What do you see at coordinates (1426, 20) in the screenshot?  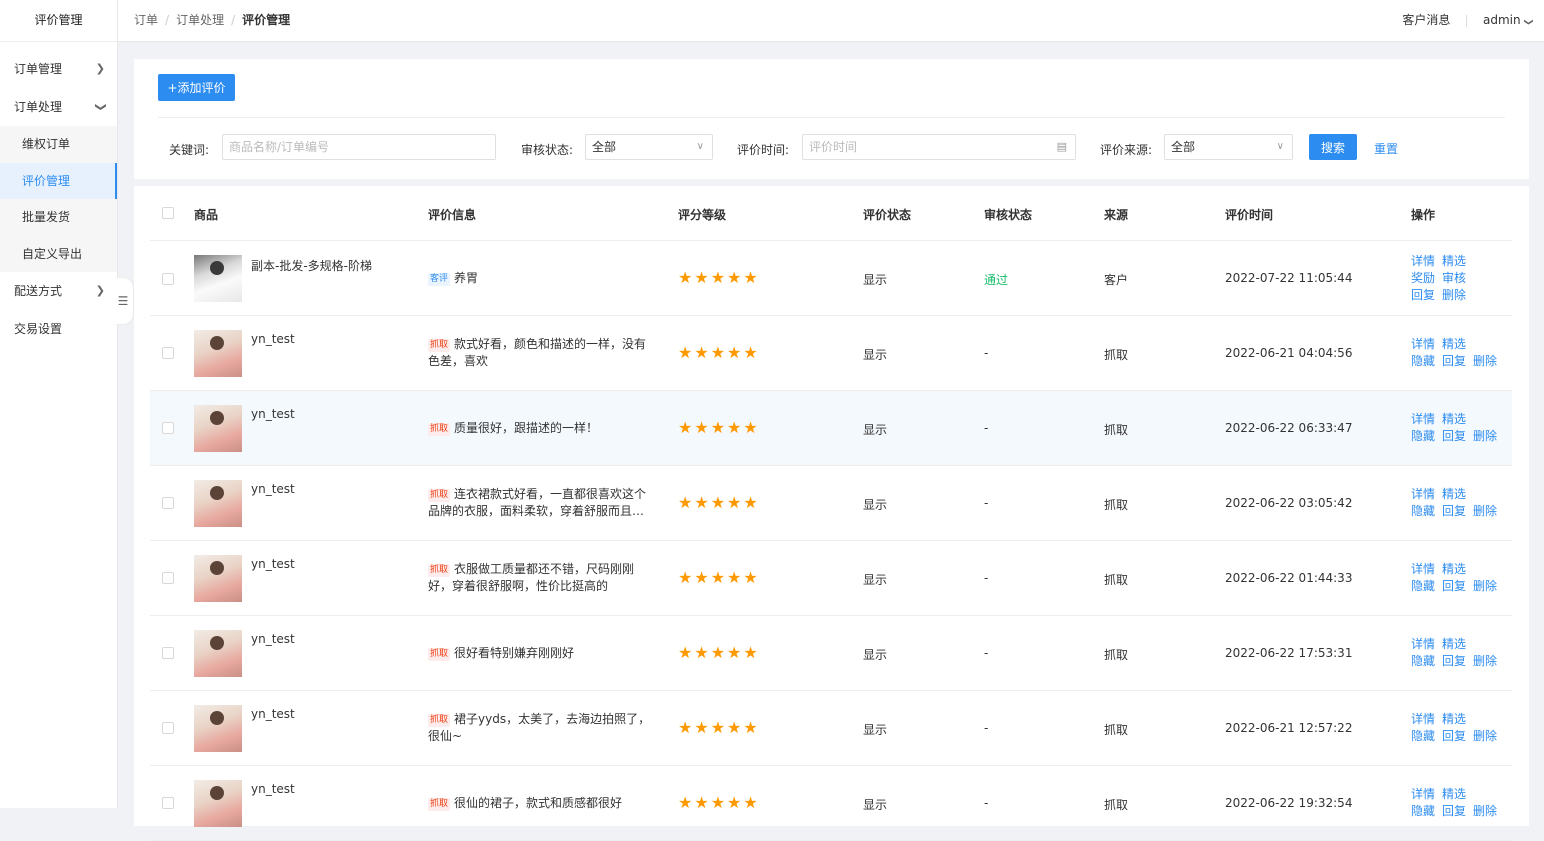 I see `customer-messages-link: 客户消息` at bounding box center [1426, 20].